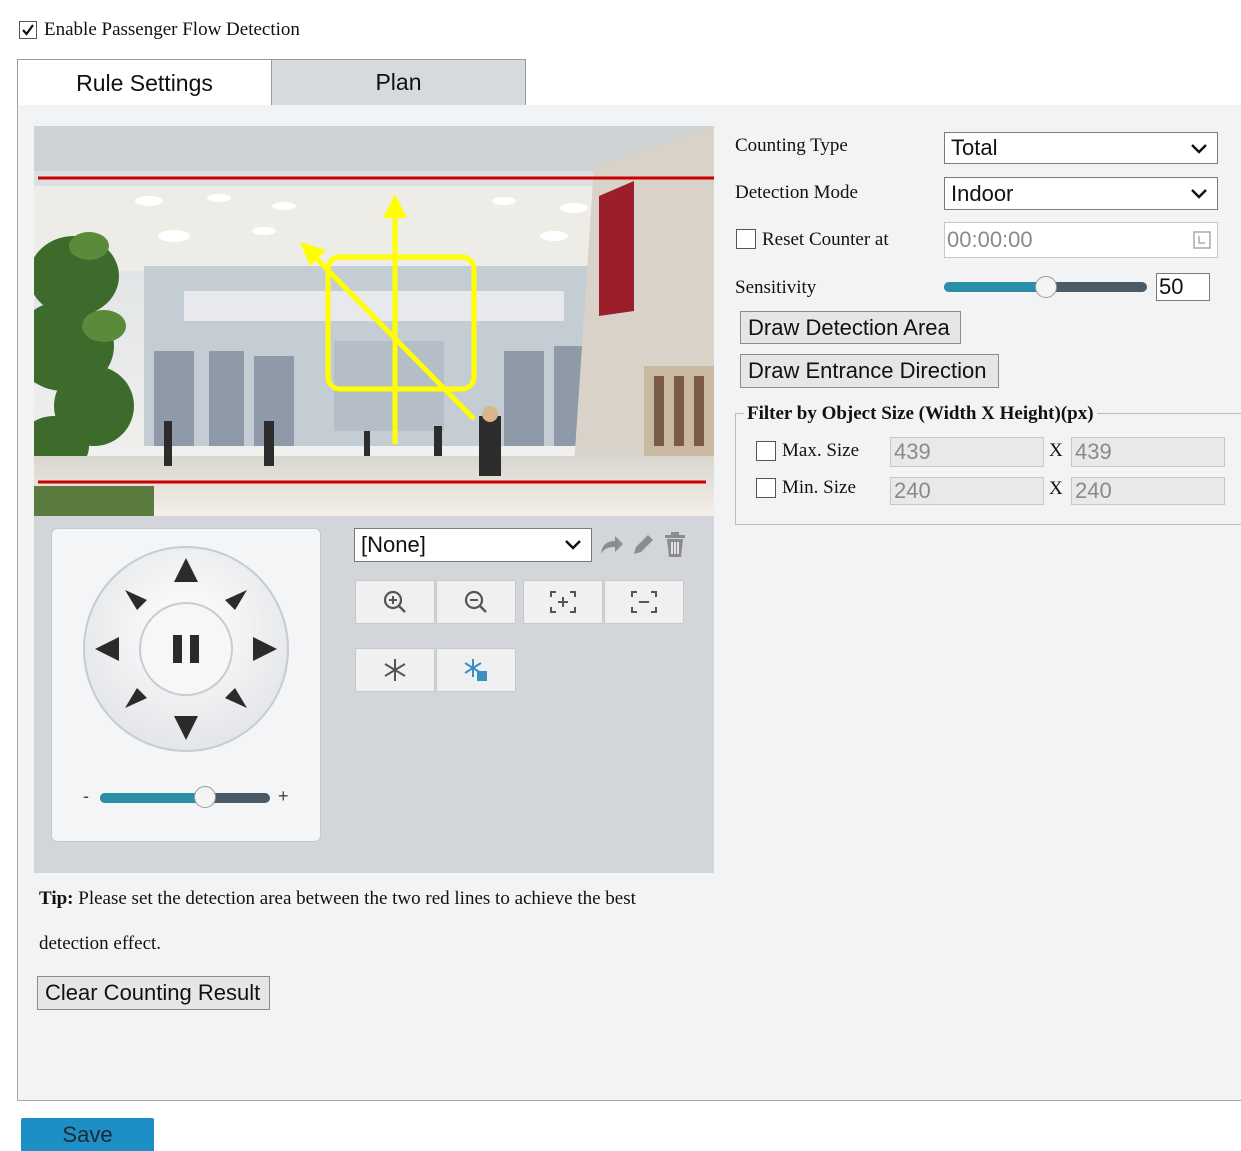  Describe the element at coordinates (172, 29) in the screenshot. I see `enable-detection-label: Enable Passenger Flow Detection` at that location.